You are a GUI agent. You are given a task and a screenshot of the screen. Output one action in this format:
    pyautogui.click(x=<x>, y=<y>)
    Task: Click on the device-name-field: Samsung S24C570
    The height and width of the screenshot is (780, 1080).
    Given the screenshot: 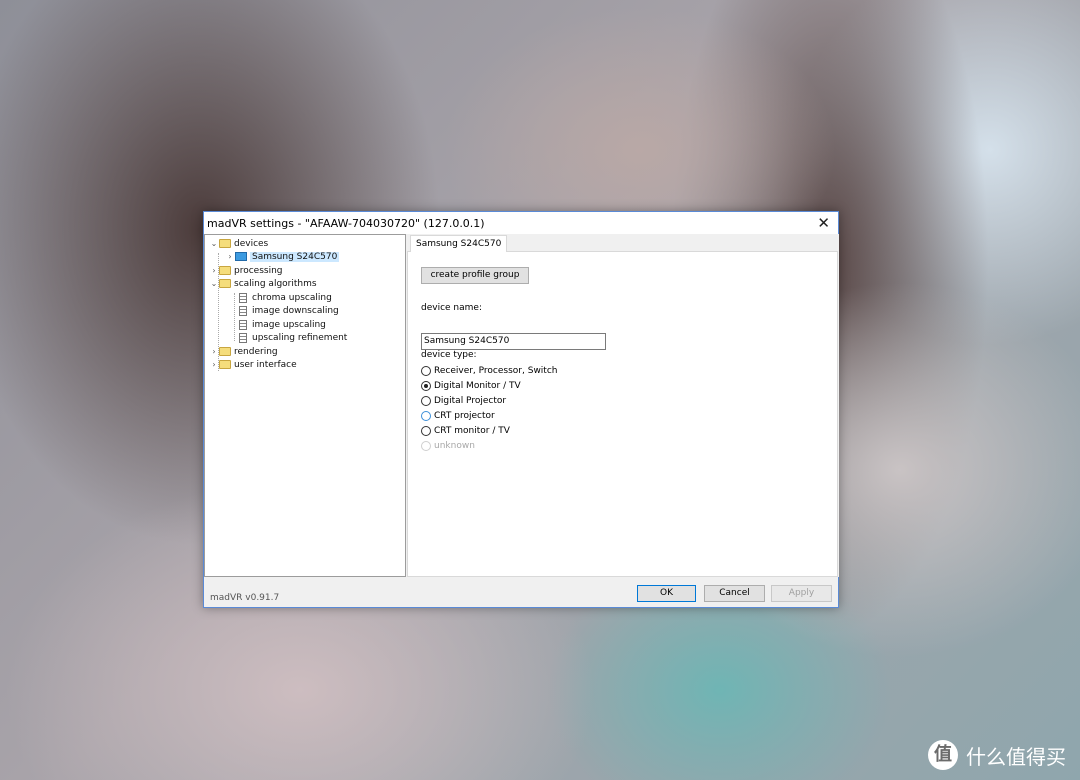 What is the action you would take?
    pyautogui.click(x=513, y=341)
    